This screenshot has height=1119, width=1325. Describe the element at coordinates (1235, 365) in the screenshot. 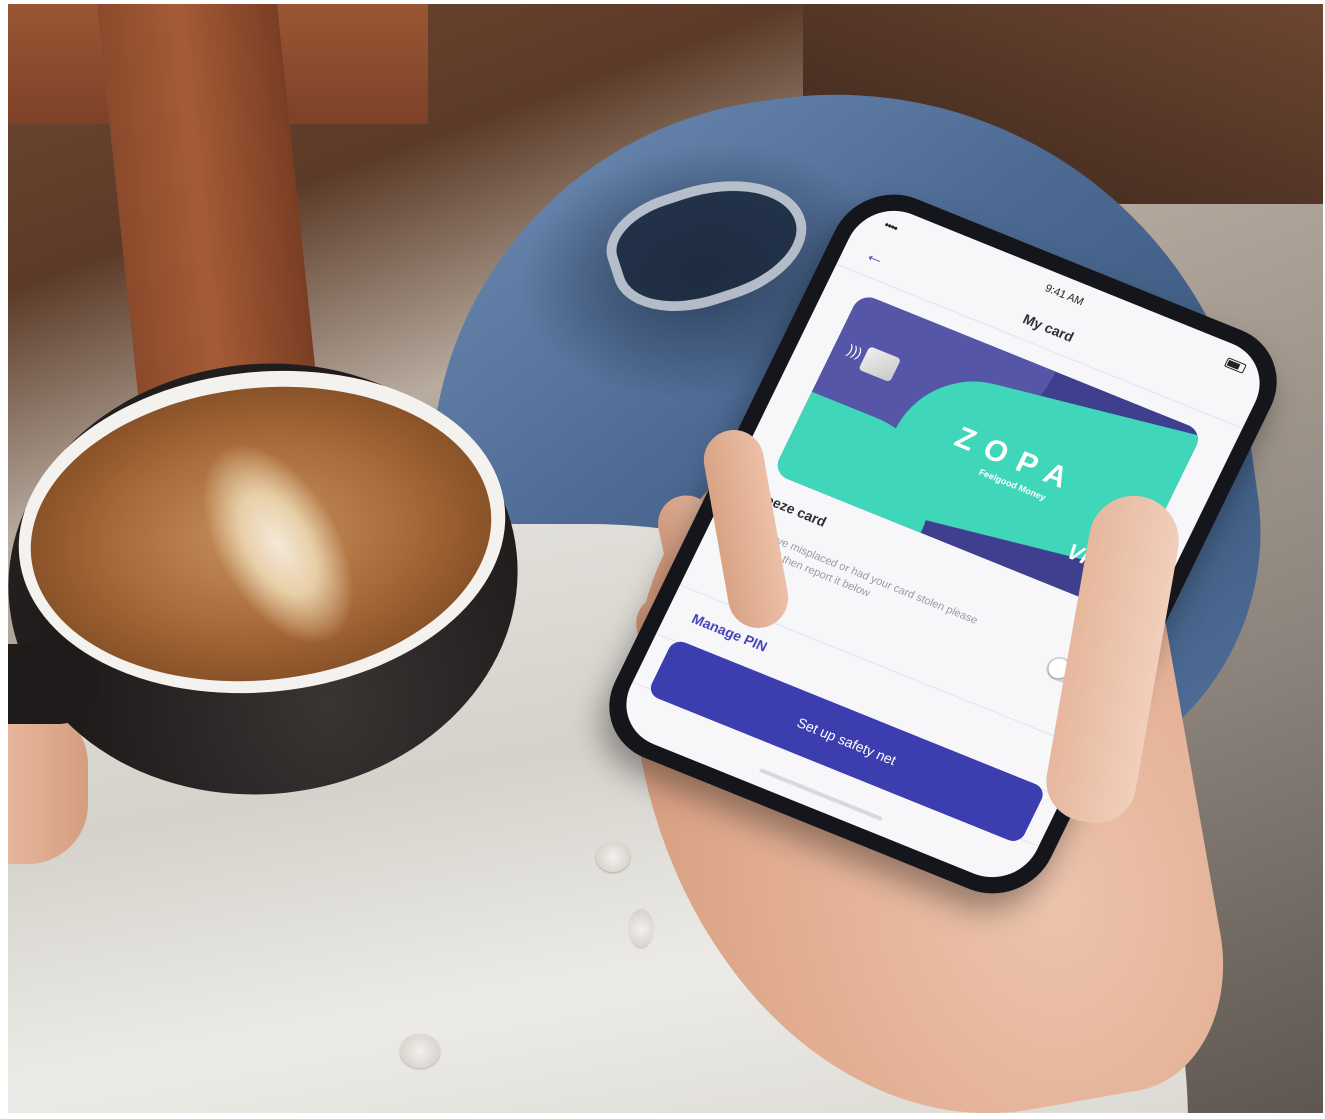

I see `battery-icon` at that location.